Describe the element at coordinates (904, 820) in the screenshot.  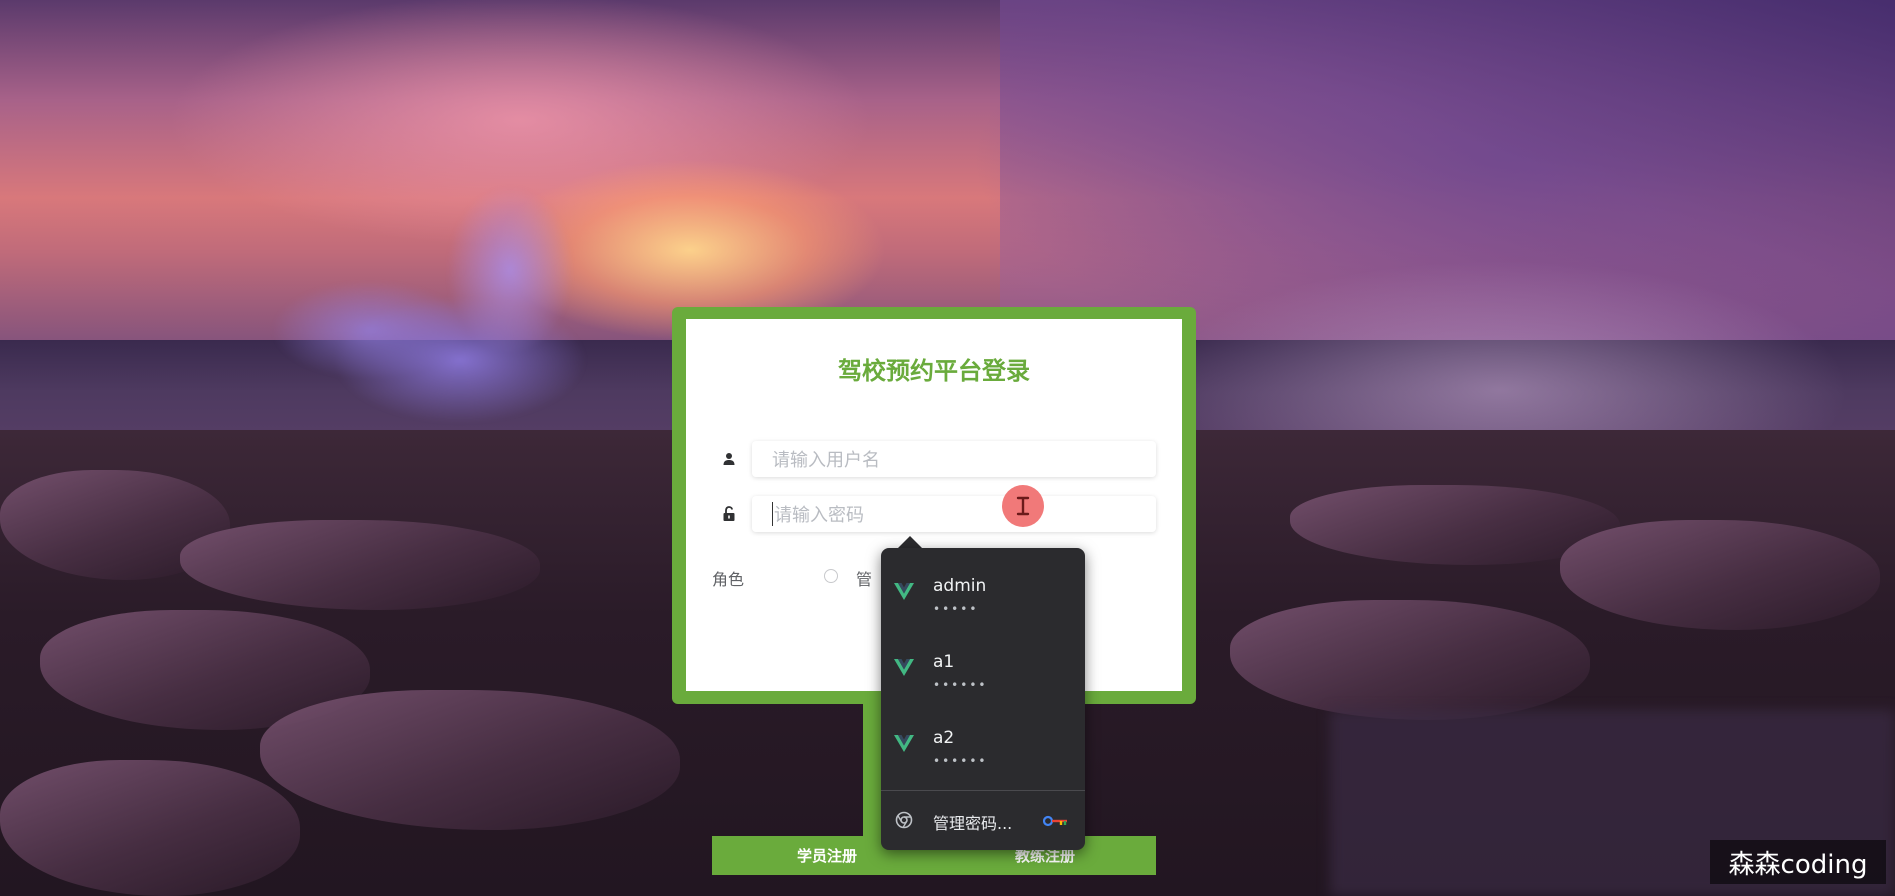
I see `chrome-icon` at that location.